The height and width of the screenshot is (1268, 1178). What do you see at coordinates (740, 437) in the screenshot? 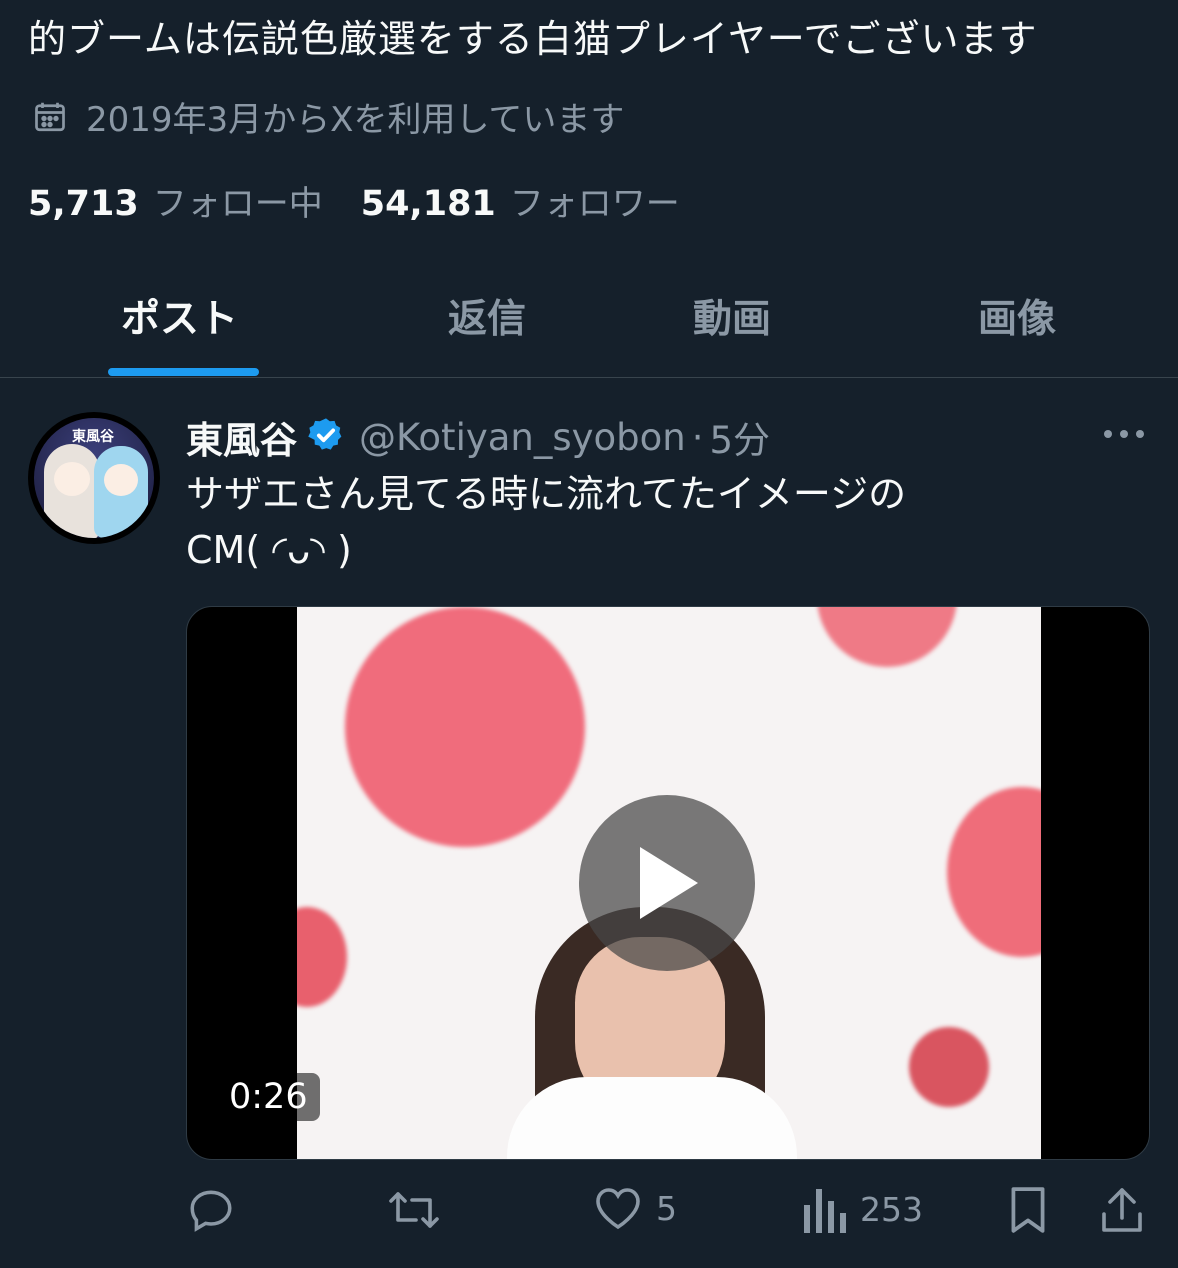
I see `tweet-timestamp: 5分` at bounding box center [740, 437].